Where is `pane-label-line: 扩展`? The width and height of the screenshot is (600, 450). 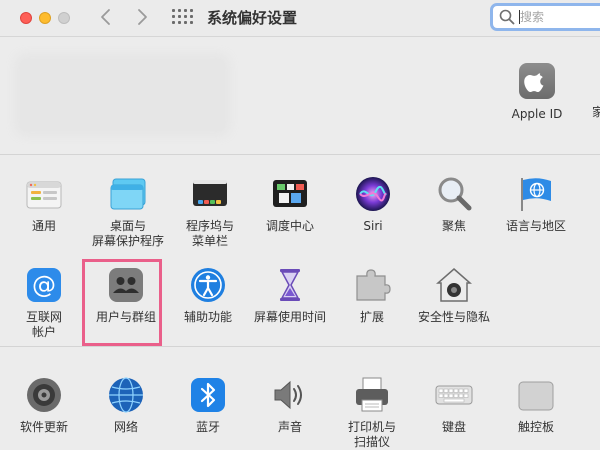
pane-label-line: 扩展 is located at coordinates (371, 317).